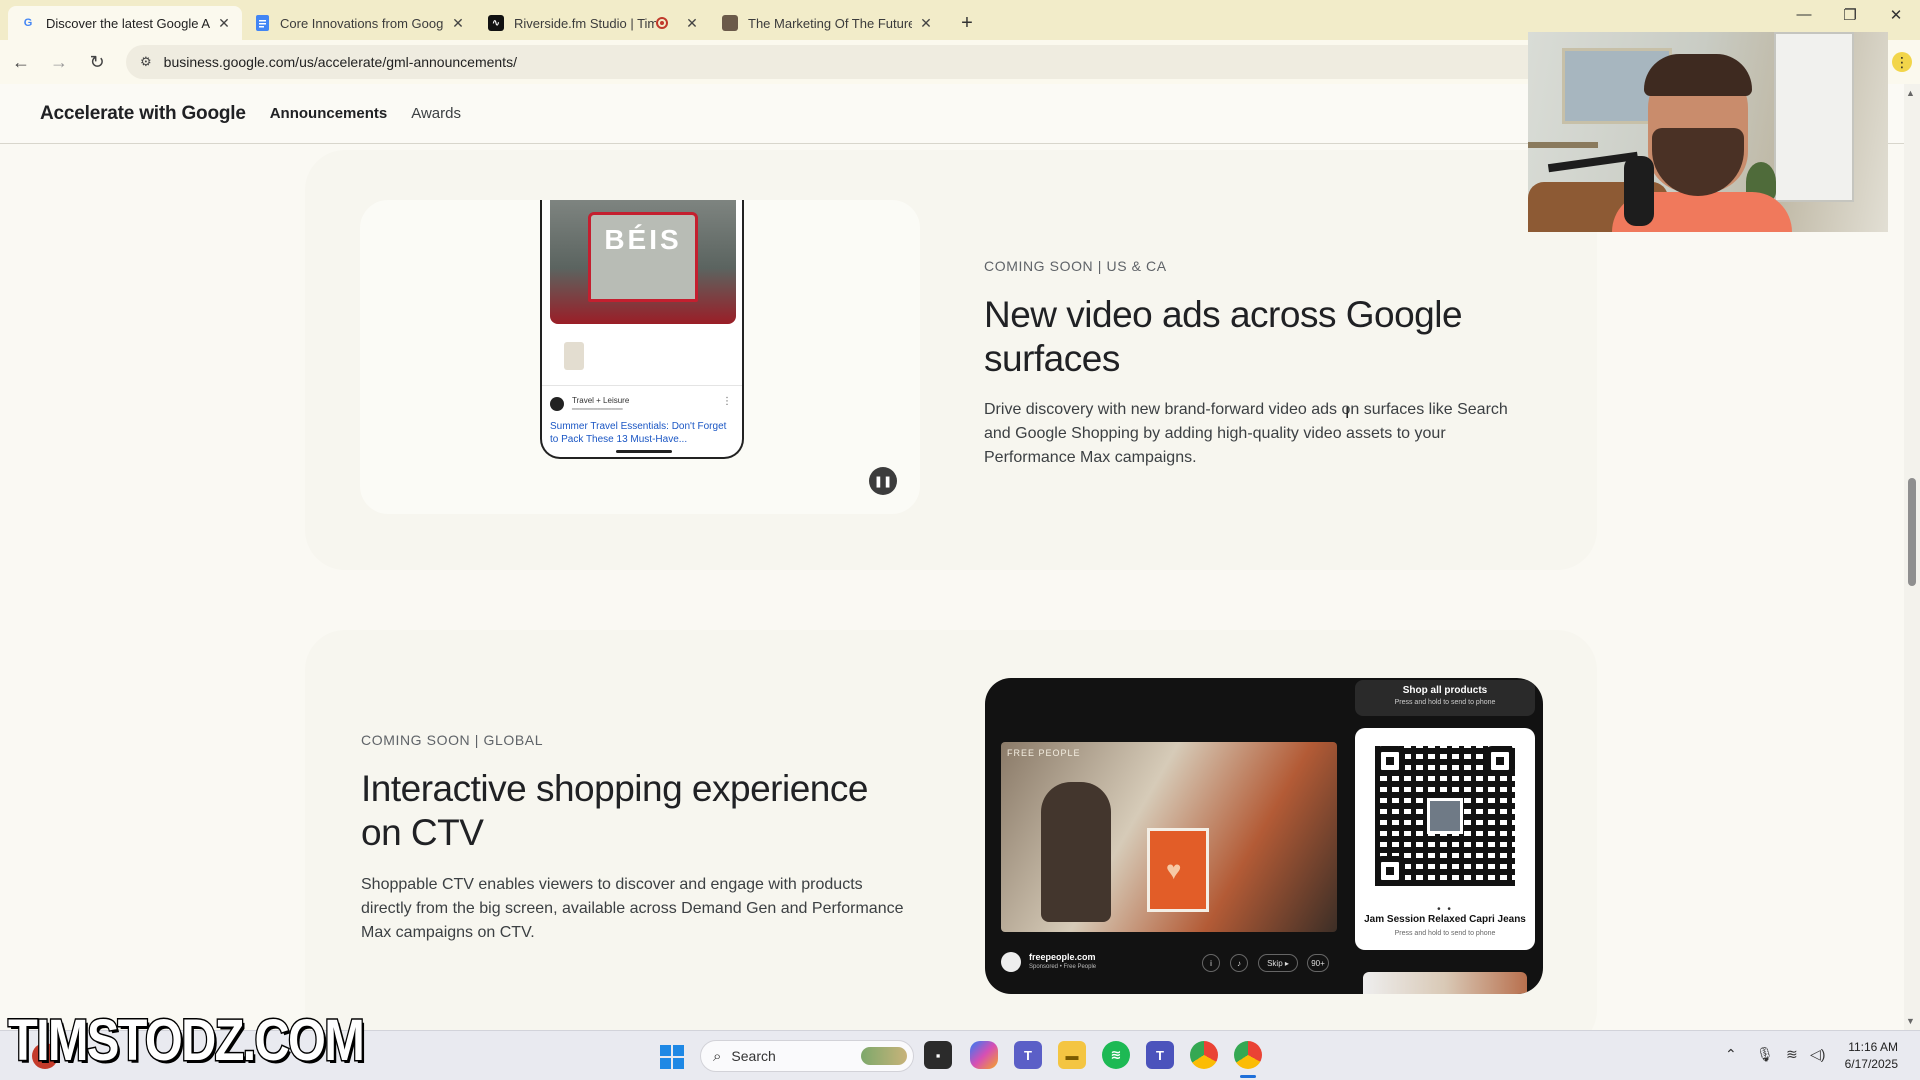  What do you see at coordinates (1792, 1054) in the screenshot?
I see `wifi-icon: ≋` at bounding box center [1792, 1054].